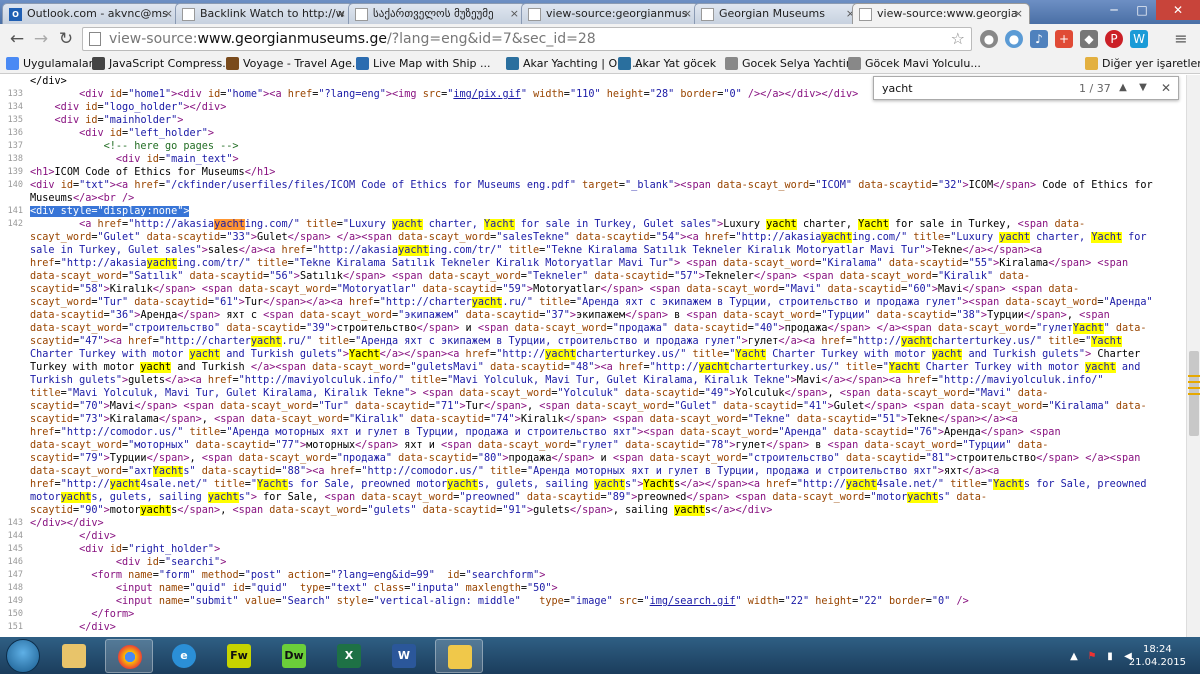 The height and width of the screenshot is (674, 1200). Describe the element at coordinates (1157, 656) in the screenshot. I see `clock: 18:24 21.04.2015` at that location.